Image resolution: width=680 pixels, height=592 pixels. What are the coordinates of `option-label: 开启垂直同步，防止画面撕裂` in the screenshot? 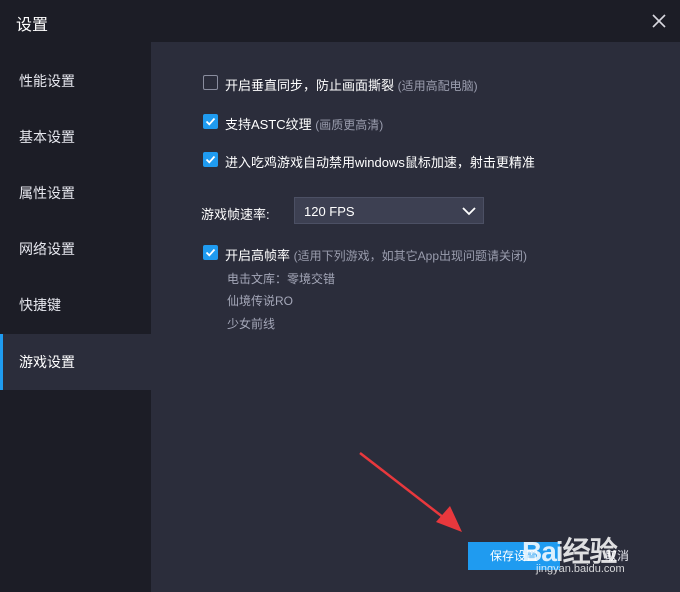 It's located at (310, 85).